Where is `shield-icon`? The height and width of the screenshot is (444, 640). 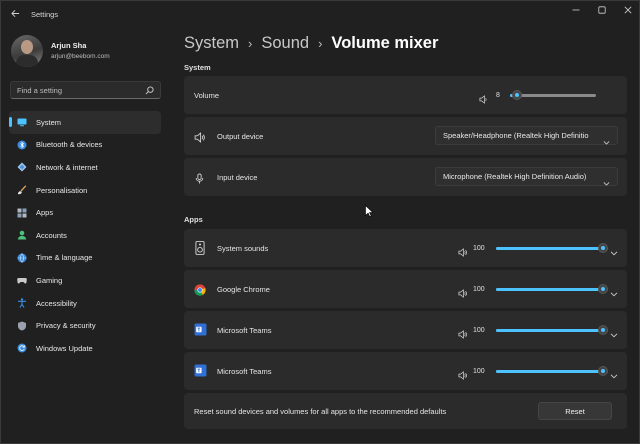 shield-icon is located at coordinates (22, 326).